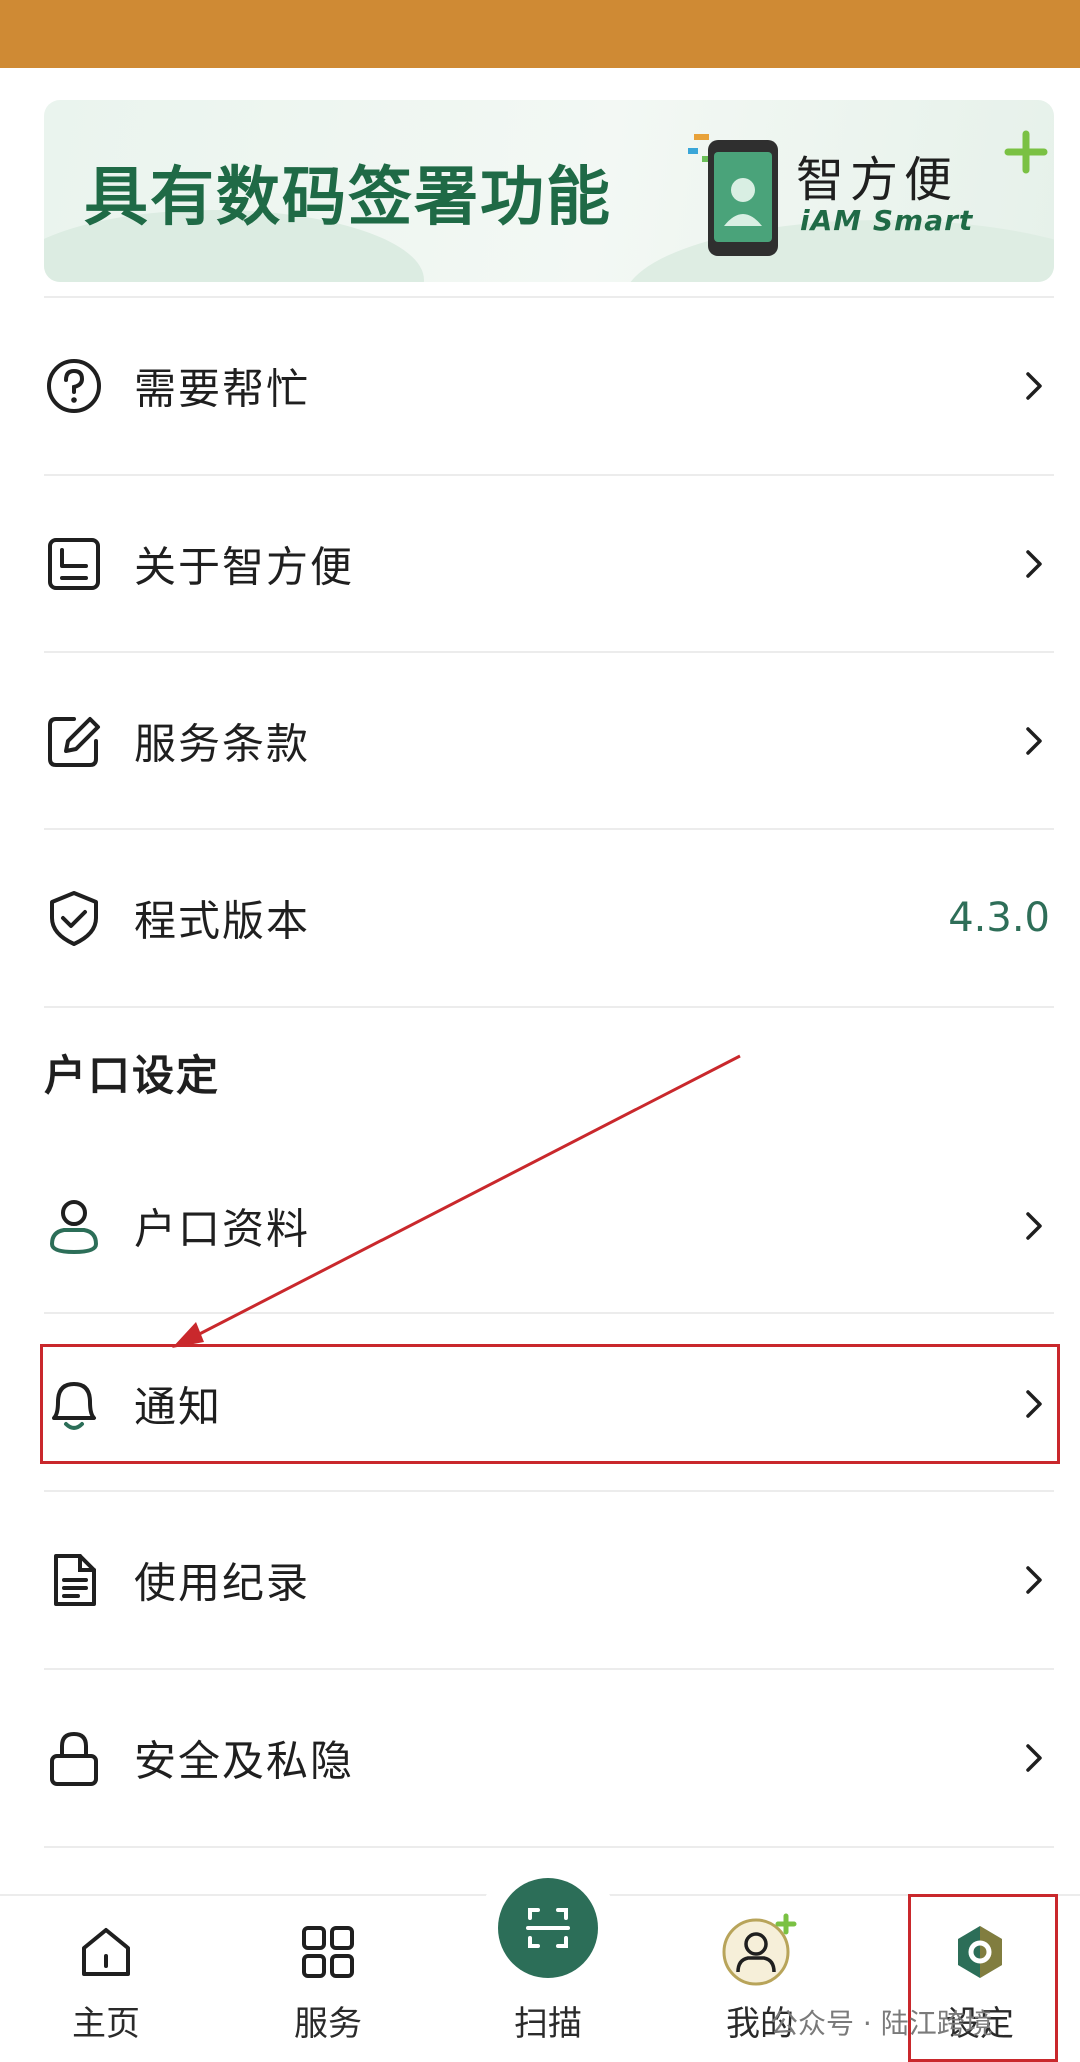  Describe the element at coordinates (132, 1075) in the screenshot. I see `section-title-account: 户口设定` at that location.